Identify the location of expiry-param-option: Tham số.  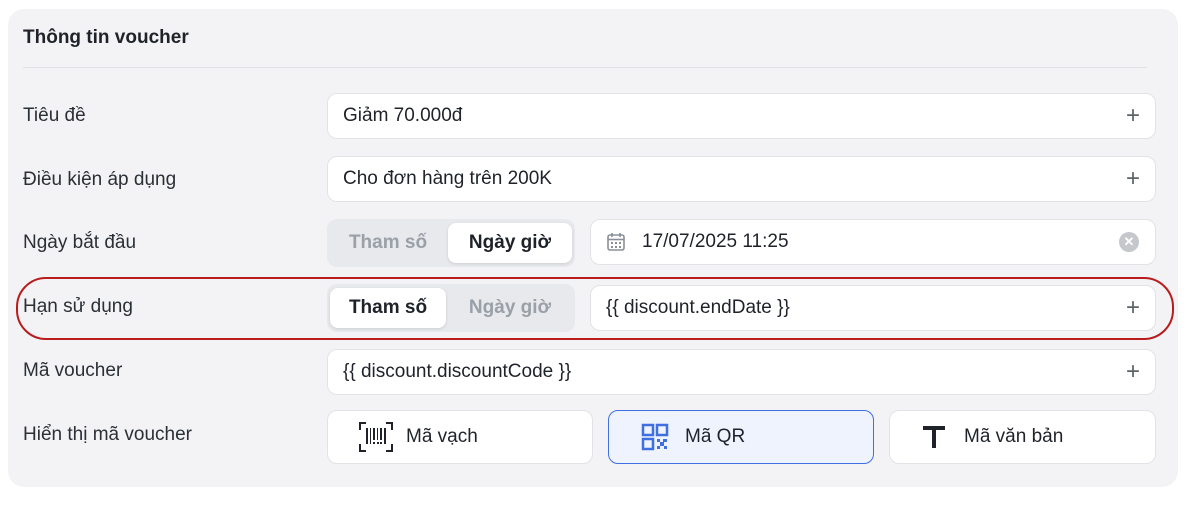
(388, 308).